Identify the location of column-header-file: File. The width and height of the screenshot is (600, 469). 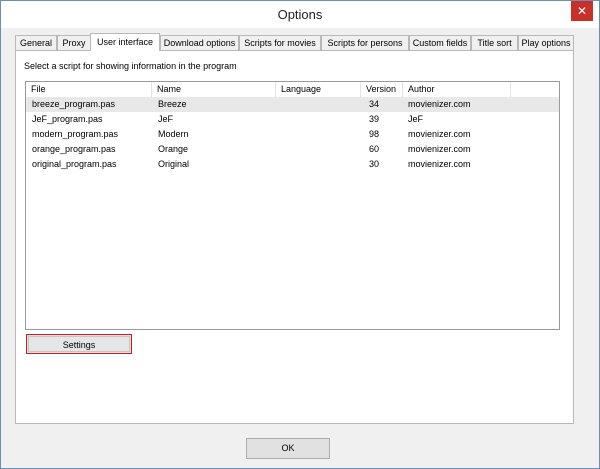
(89, 89).